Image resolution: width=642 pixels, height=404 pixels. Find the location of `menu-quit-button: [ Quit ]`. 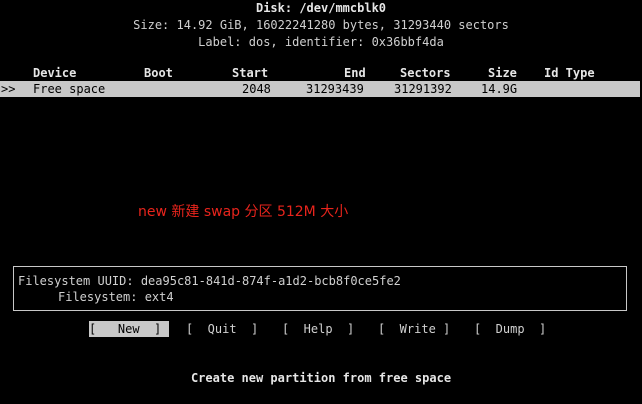

menu-quit-button: [ Quit ] is located at coordinates (222, 329).